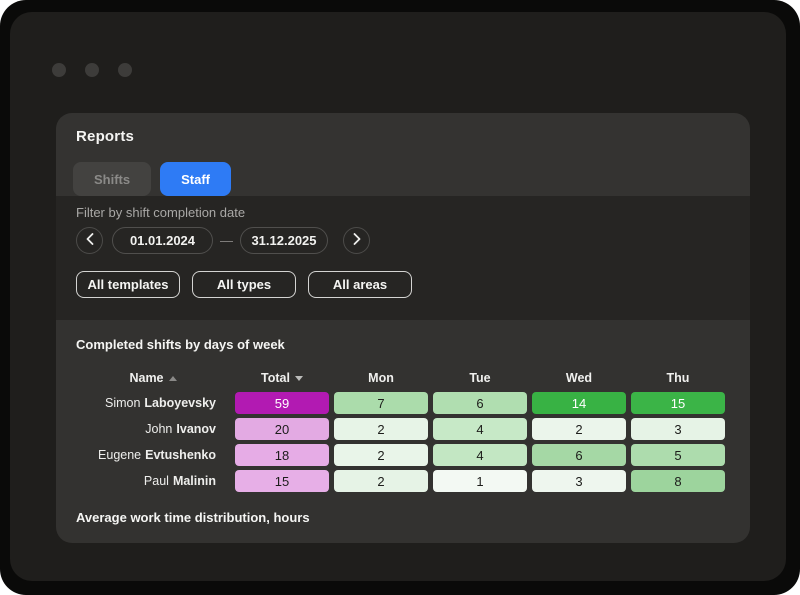 This screenshot has height=595, width=800. What do you see at coordinates (403, 154) in the screenshot?
I see `reports-header: Reports Shifts Staff` at bounding box center [403, 154].